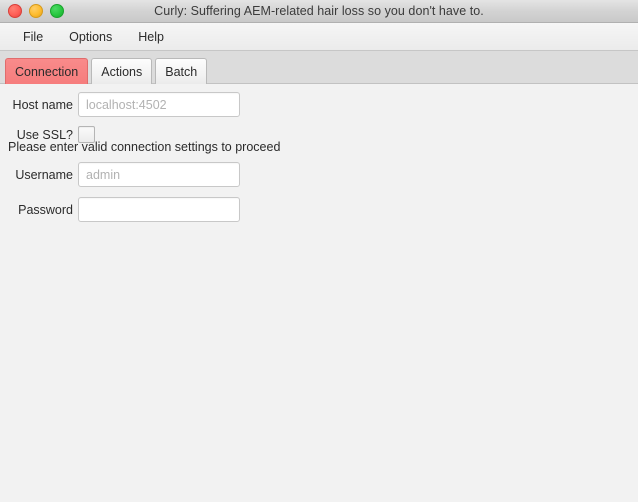  Describe the element at coordinates (159, 209) in the screenshot. I see `password-input` at that location.